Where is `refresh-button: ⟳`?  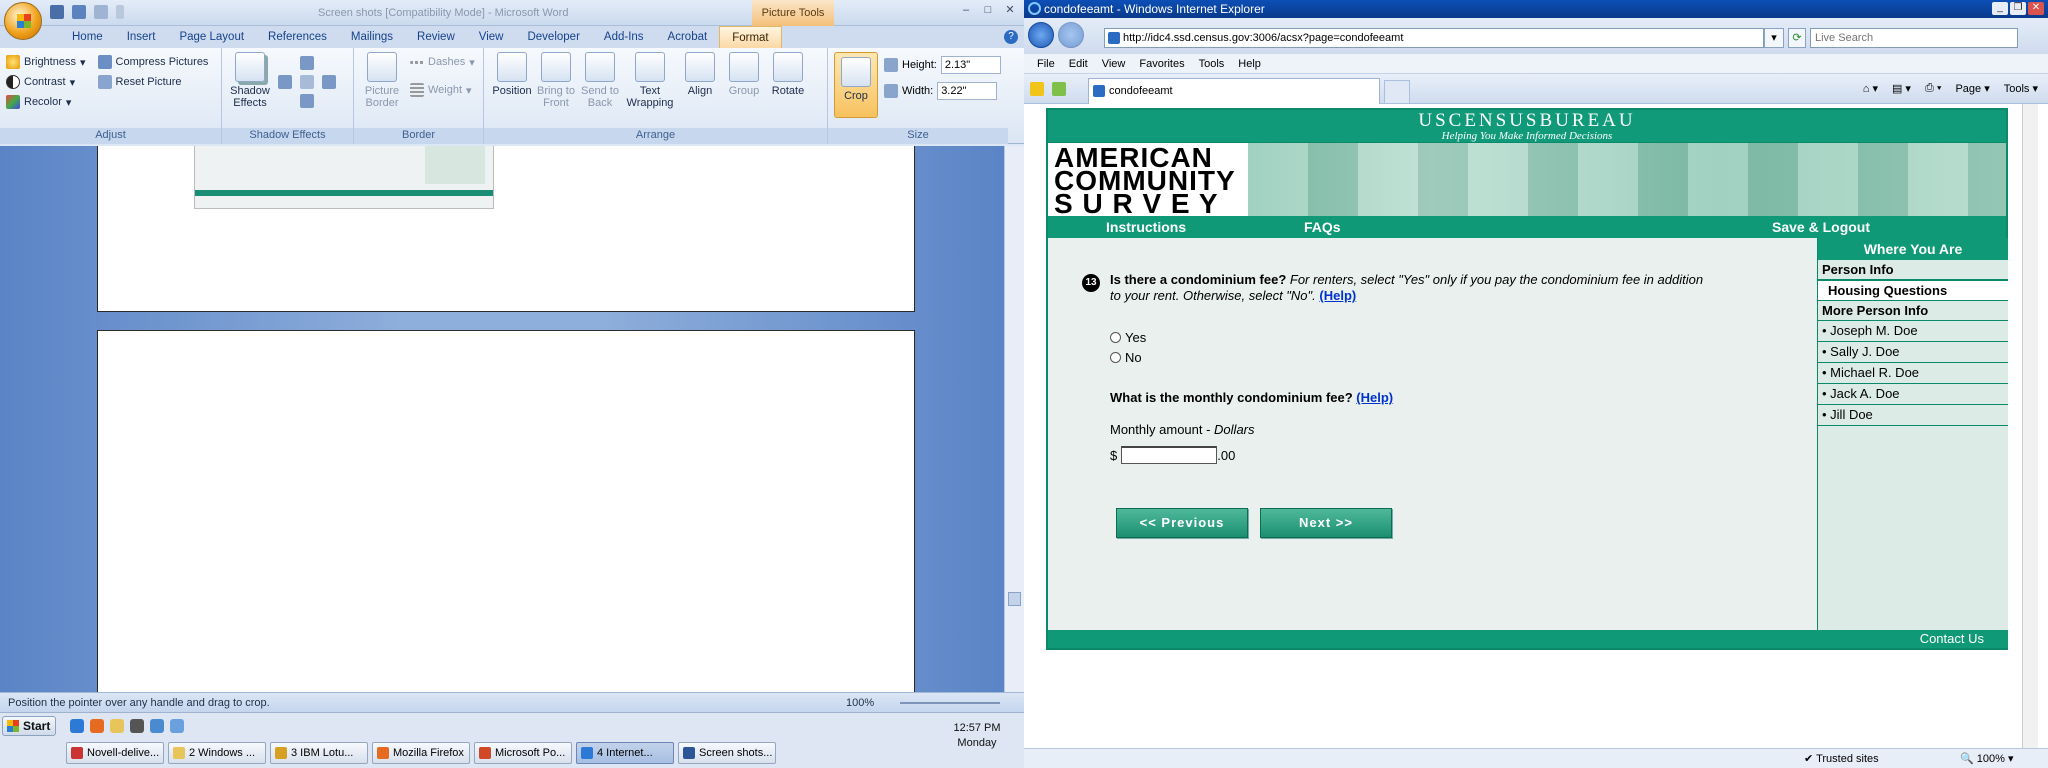 refresh-button: ⟳ is located at coordinates (1797, 38).